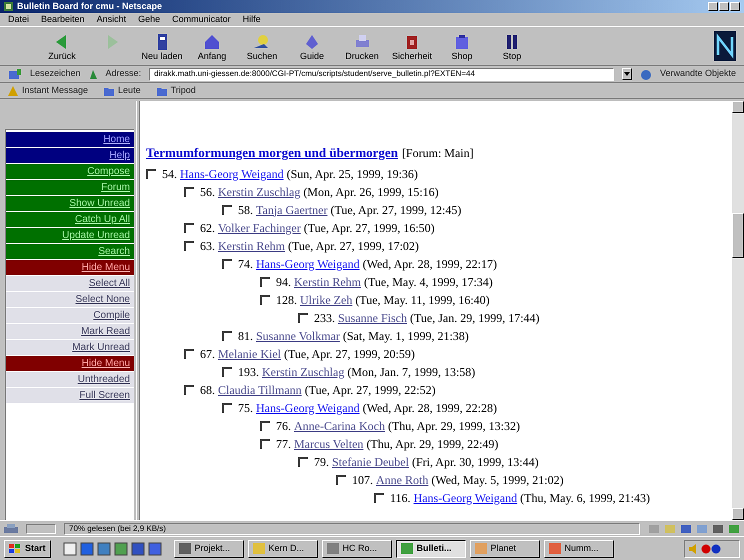 The image size is (744, 560). I want to click on window-icon, so click(406, 548).